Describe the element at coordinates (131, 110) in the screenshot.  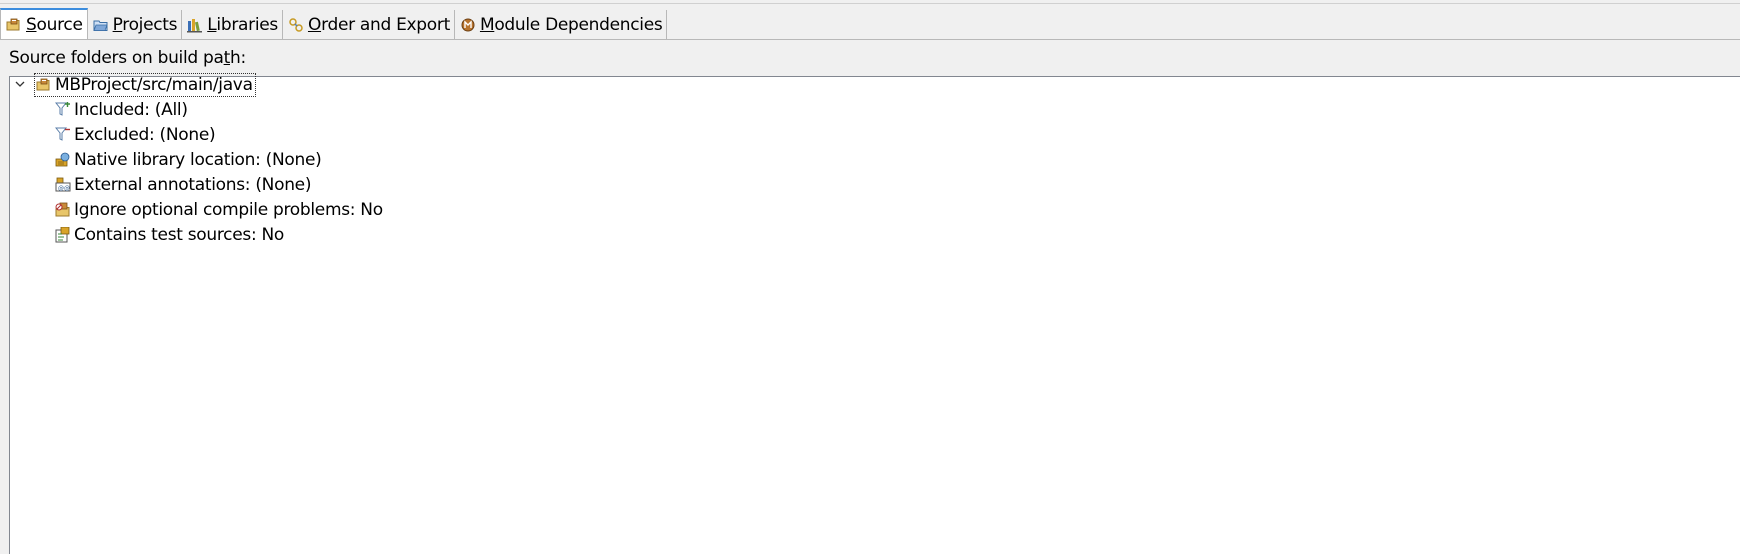
I see `tree-item-label: Included: (All)` at that location.